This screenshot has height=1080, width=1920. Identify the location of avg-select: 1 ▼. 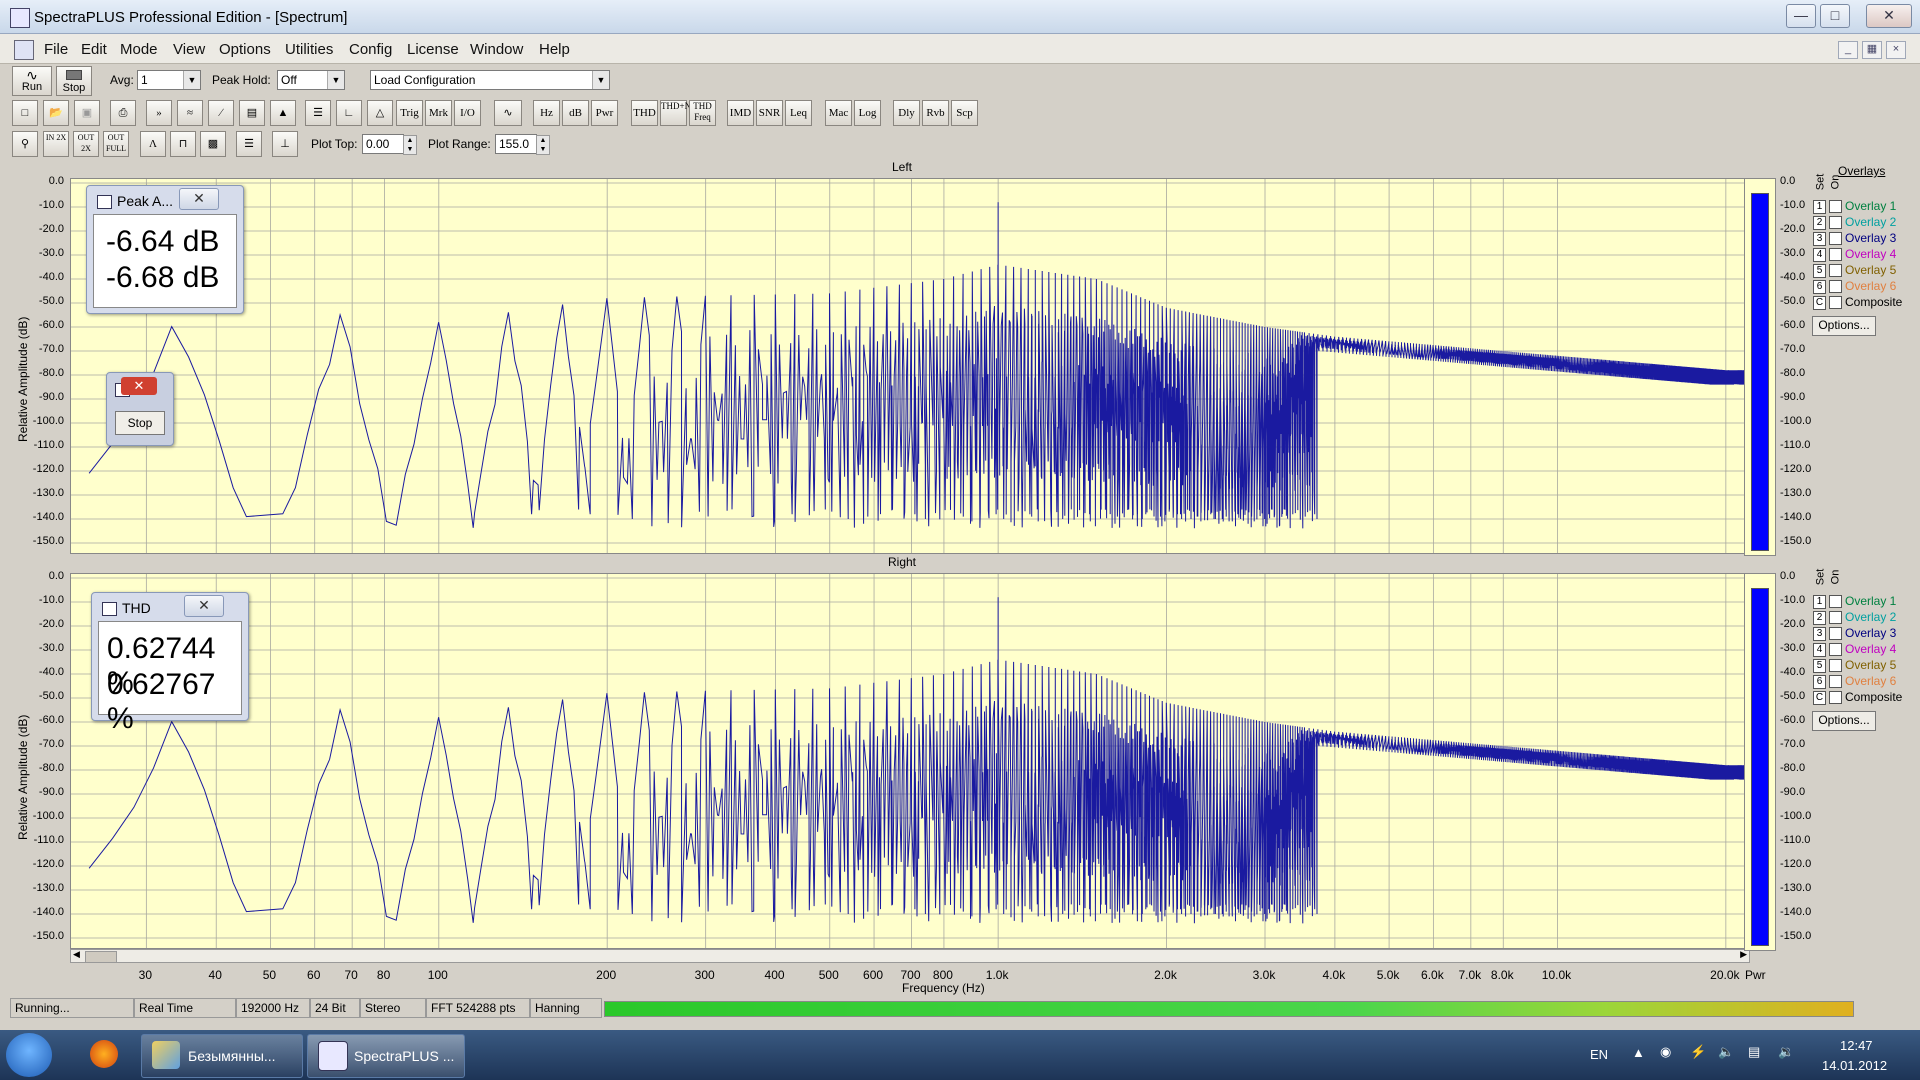
(169, 80).